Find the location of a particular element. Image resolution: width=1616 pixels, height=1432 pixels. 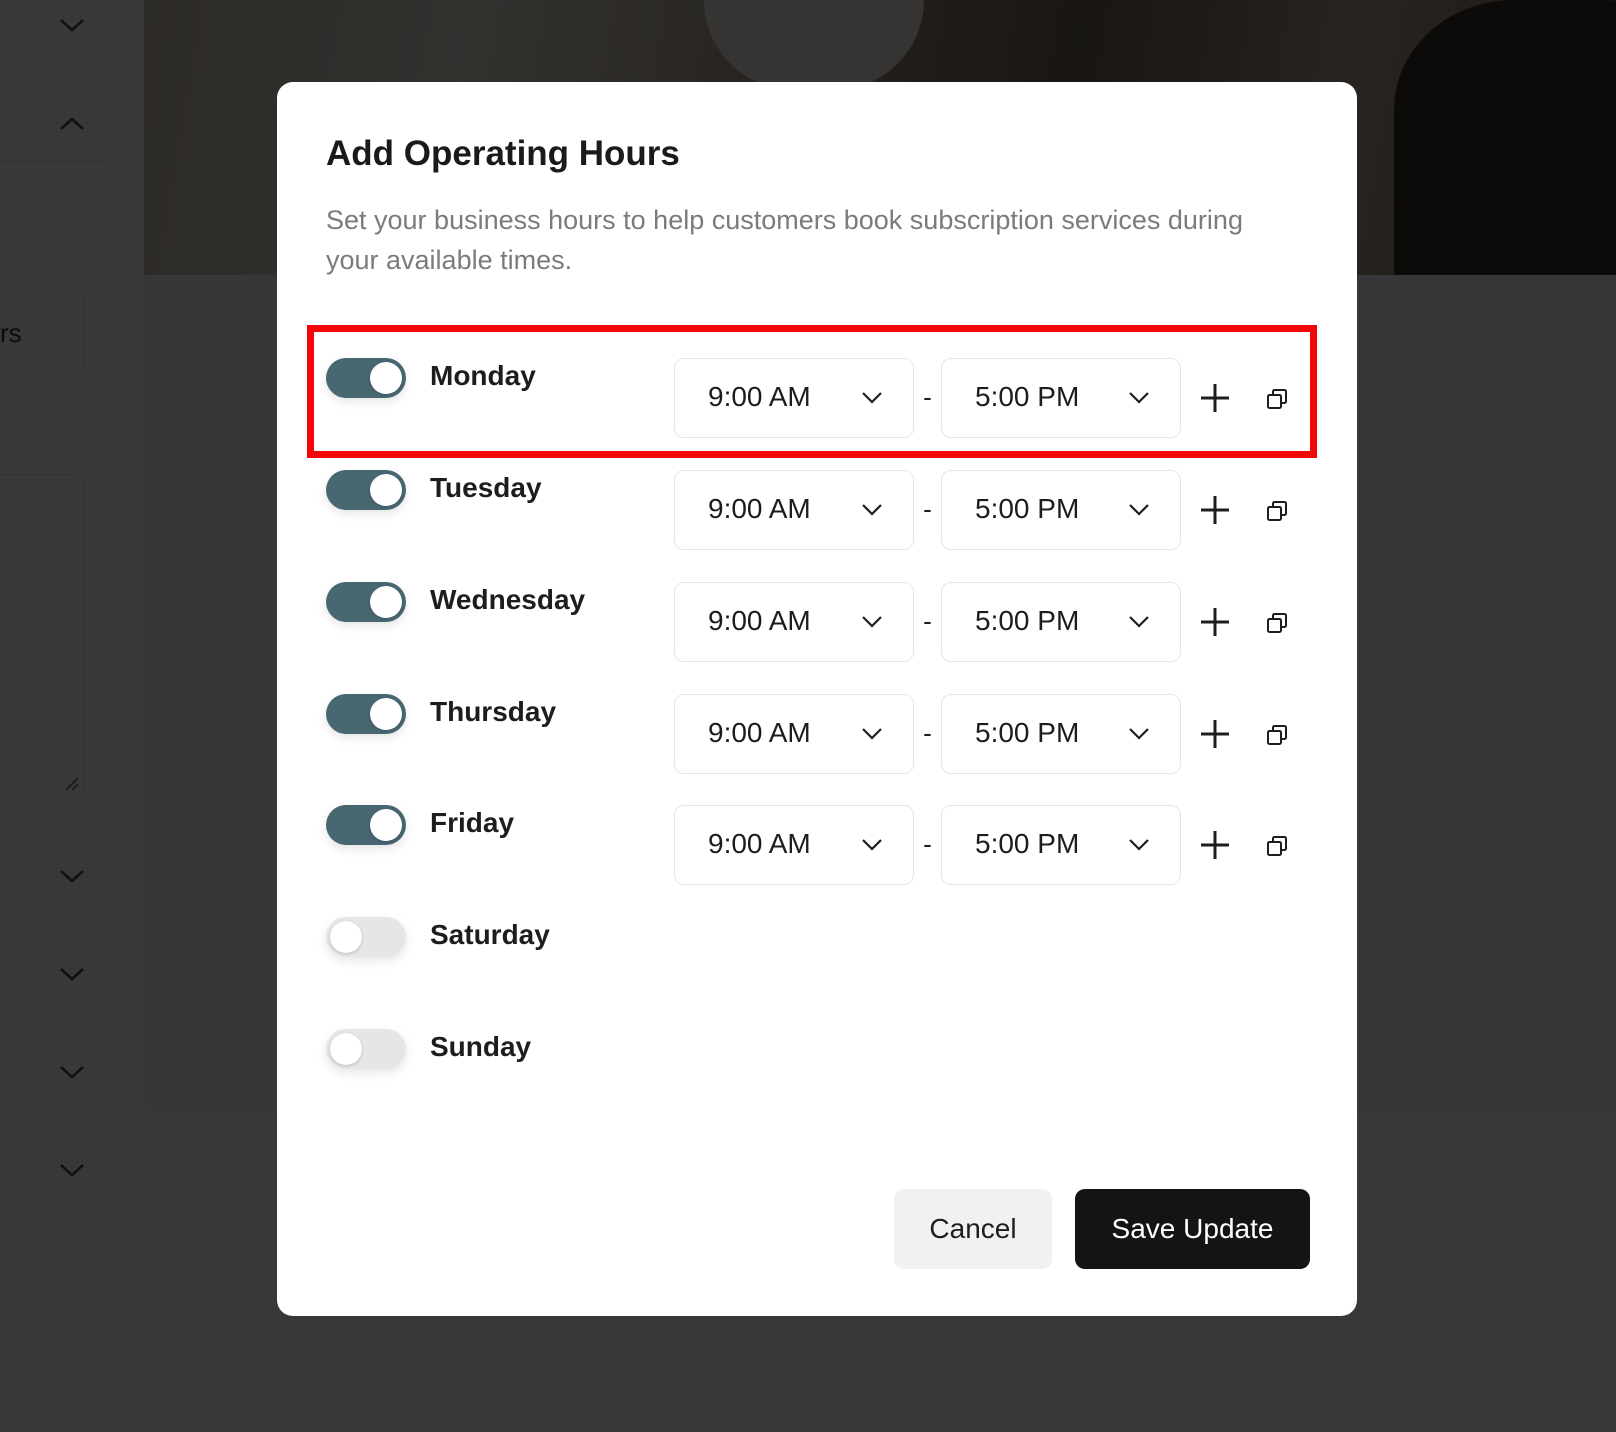

day-label: Tuesday is located at coordinates (486, 487).